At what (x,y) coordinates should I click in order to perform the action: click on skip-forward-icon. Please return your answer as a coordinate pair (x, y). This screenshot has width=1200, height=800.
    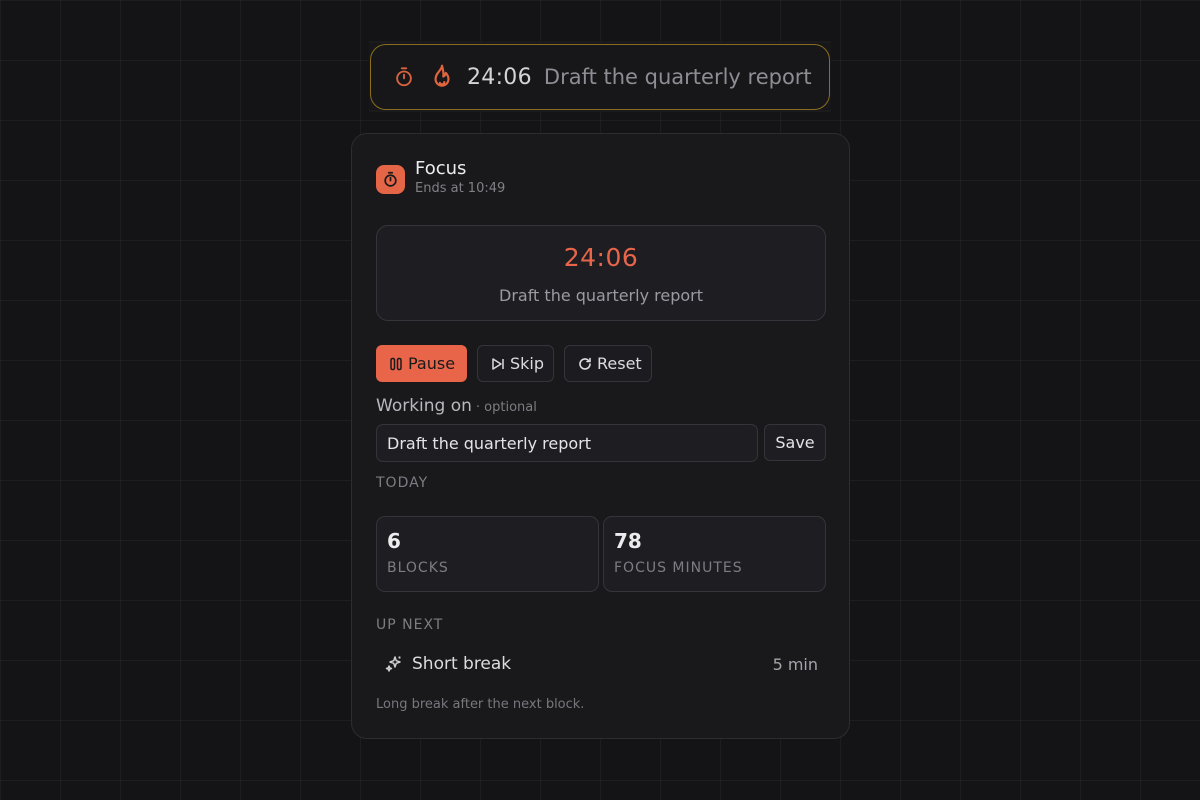
    Looking at the image, I should click on (498, 363).